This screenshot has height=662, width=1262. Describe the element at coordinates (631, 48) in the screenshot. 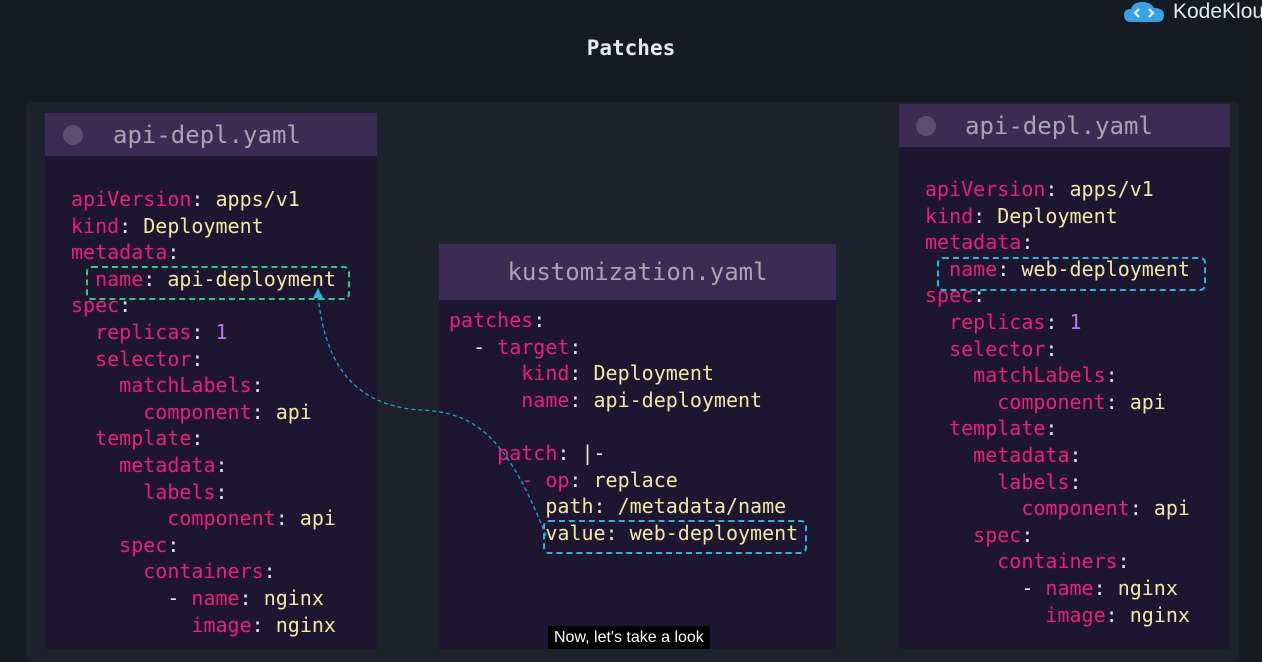

I see `slide-title: Patches` at that location.